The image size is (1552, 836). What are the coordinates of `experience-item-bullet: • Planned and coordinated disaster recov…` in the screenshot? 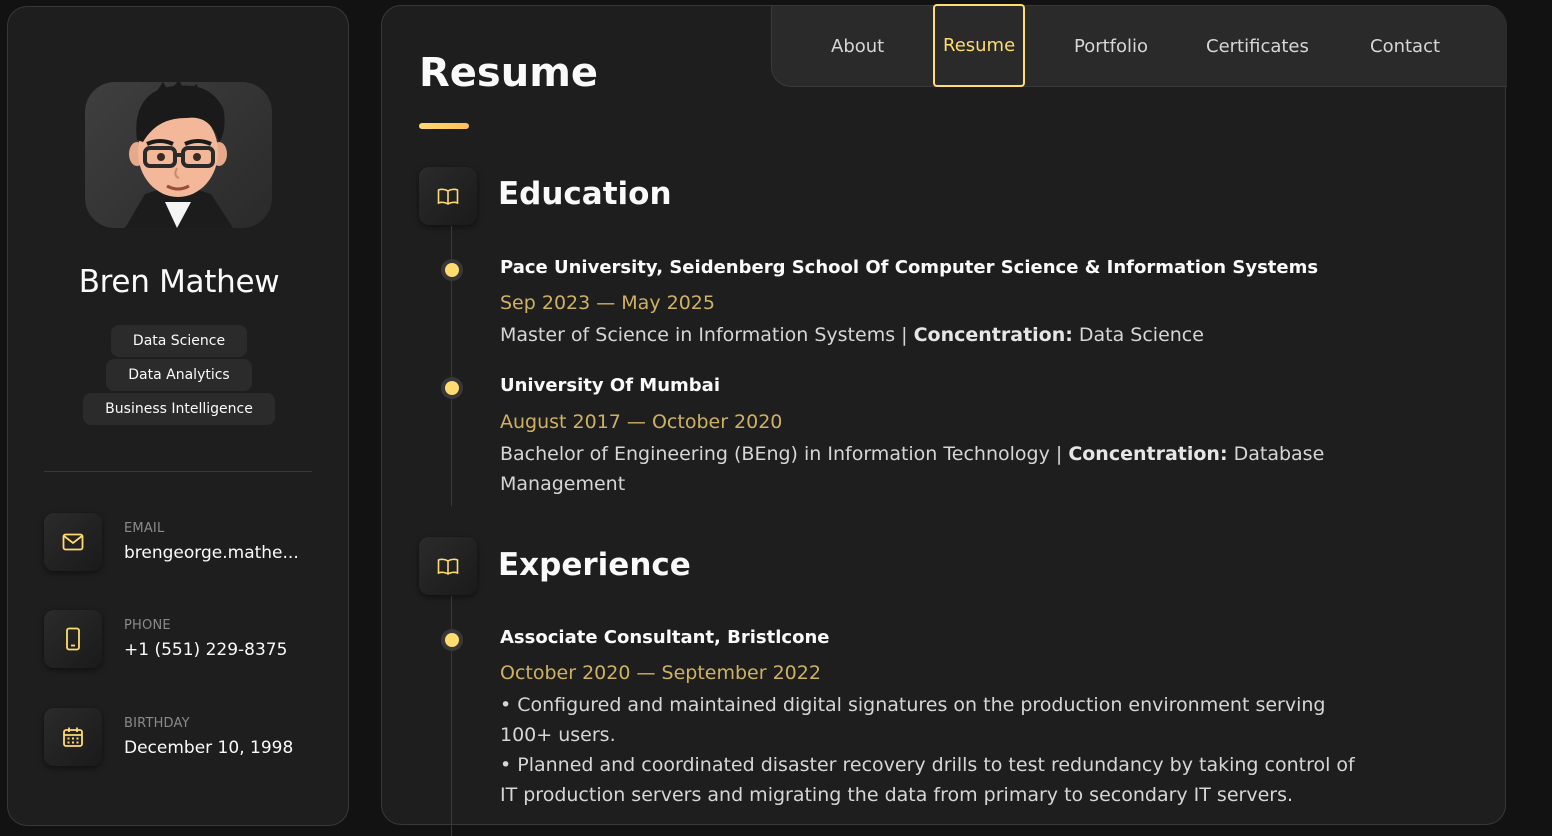 It's located at (927, 780).